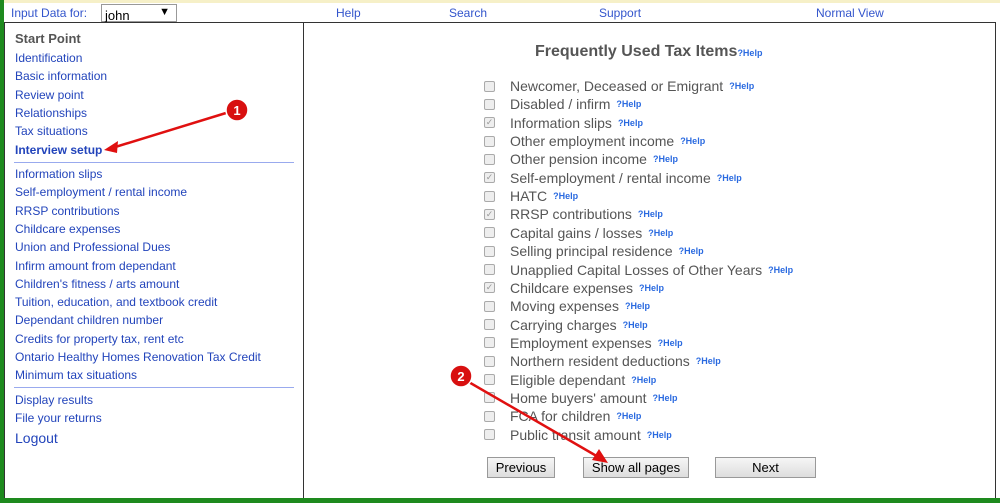 This screenshot has width=1000, height=503. Describe the element at coordinates (236, 110) in the screenshot. I see `annotation-marker-1-label: 1` at that location.